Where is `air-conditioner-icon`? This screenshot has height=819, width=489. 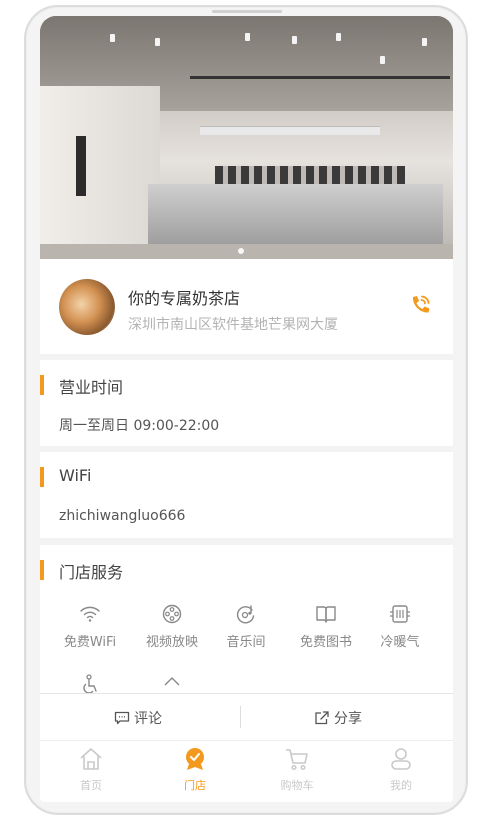
air-conditioner-icon is located at coordinates (400, 614).